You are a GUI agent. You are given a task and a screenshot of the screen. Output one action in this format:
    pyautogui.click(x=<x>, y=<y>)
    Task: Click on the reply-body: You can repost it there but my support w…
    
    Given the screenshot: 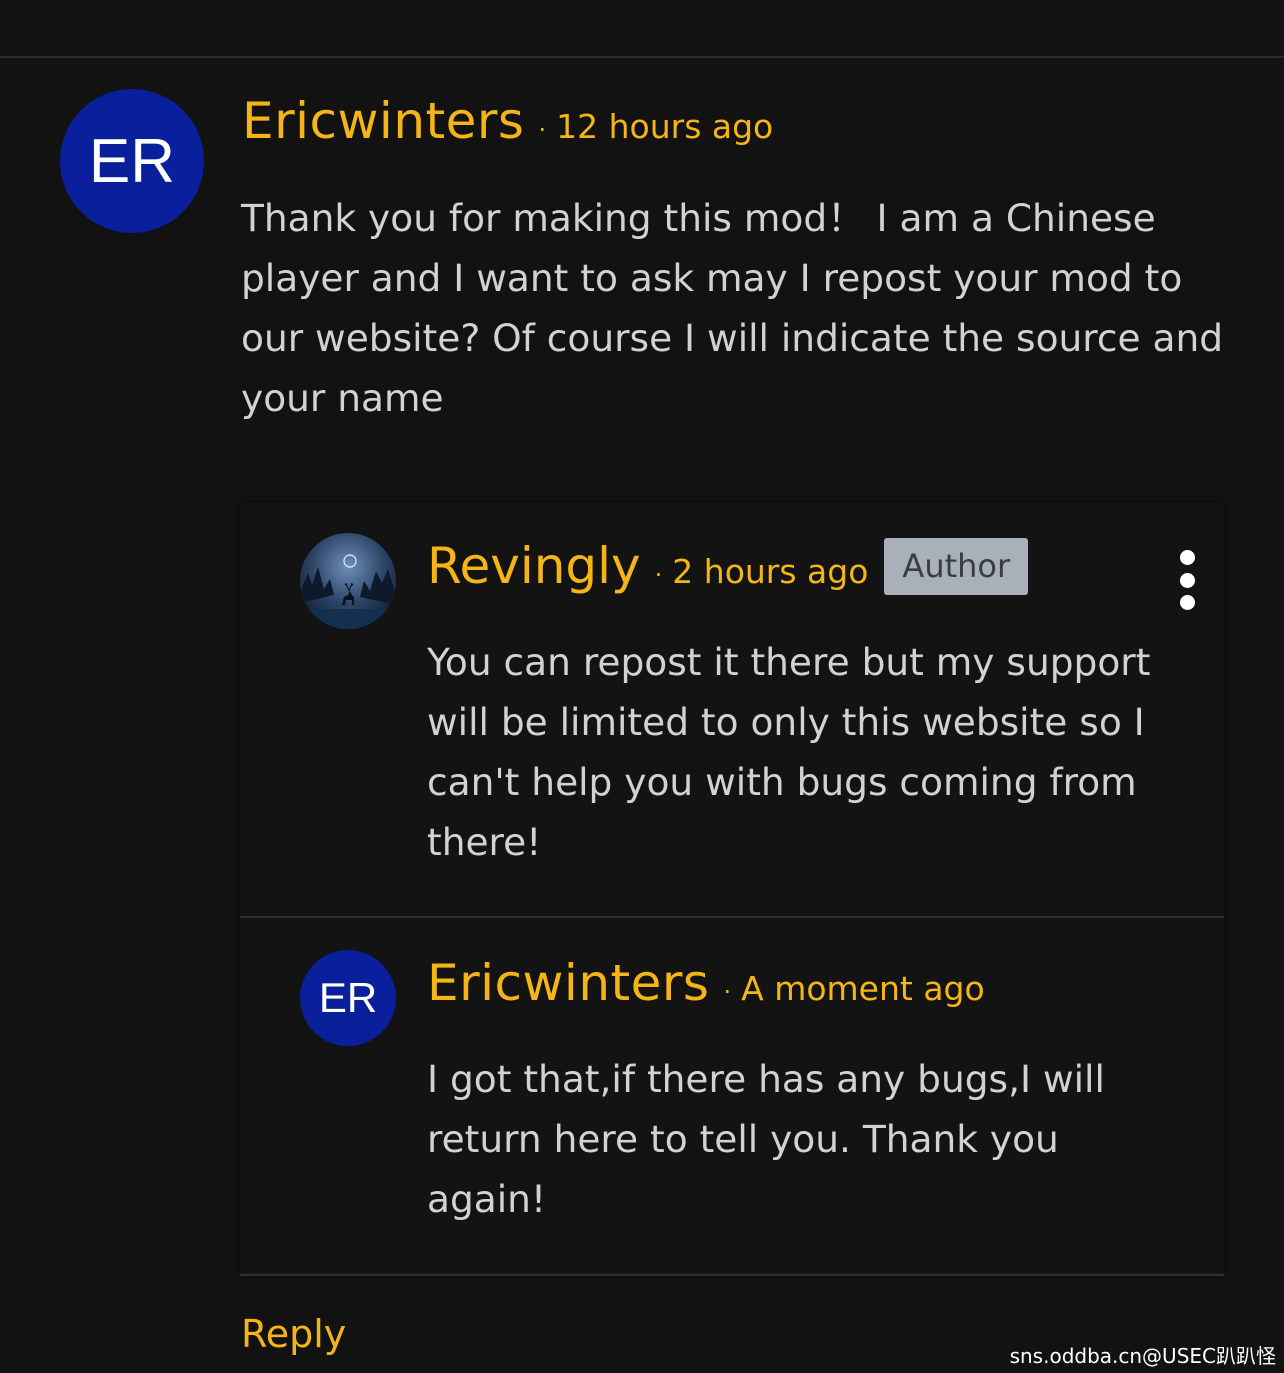 What is the action you would take?
    pyautogui.click(x=789, y=752)
    